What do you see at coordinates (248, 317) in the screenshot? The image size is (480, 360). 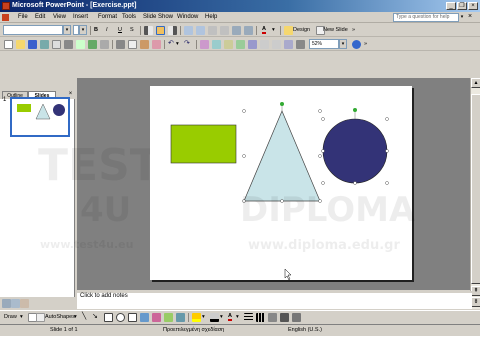 I see `line-style-icon` at bounding box center [248, 317].